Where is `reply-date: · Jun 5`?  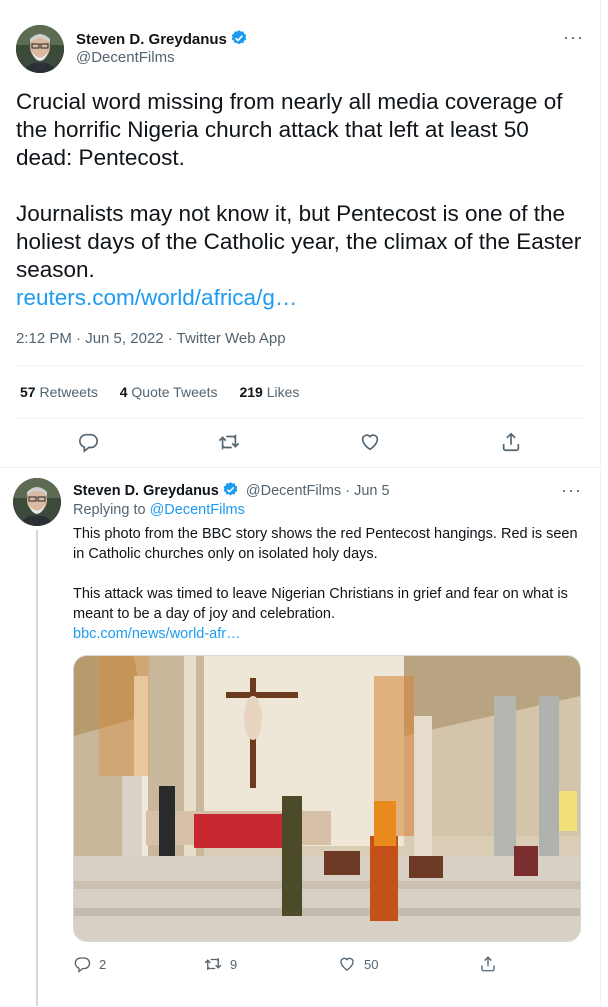
reply-date: · Jun 5 is located at coordinates (367, 491).